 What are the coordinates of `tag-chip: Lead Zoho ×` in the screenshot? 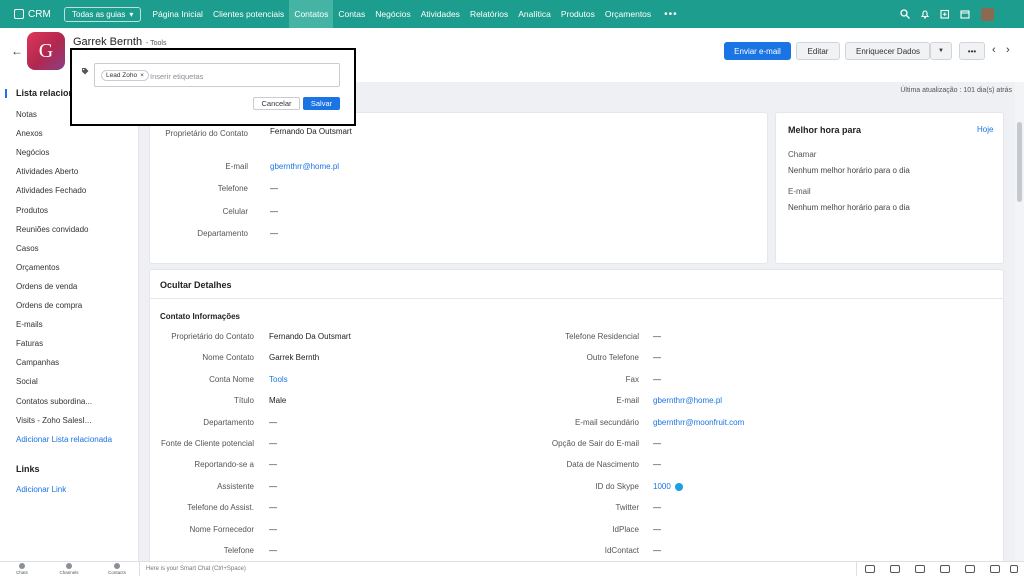 It's located at (125, 75).